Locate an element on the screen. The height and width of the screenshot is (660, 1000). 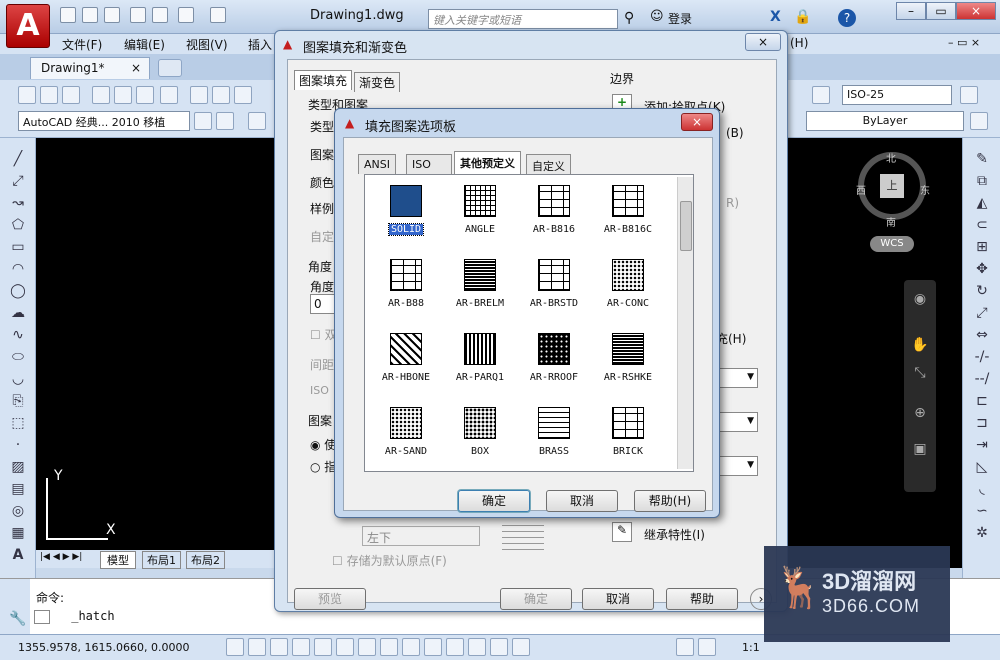
ducs-icon is located at coordinates (411, 647).